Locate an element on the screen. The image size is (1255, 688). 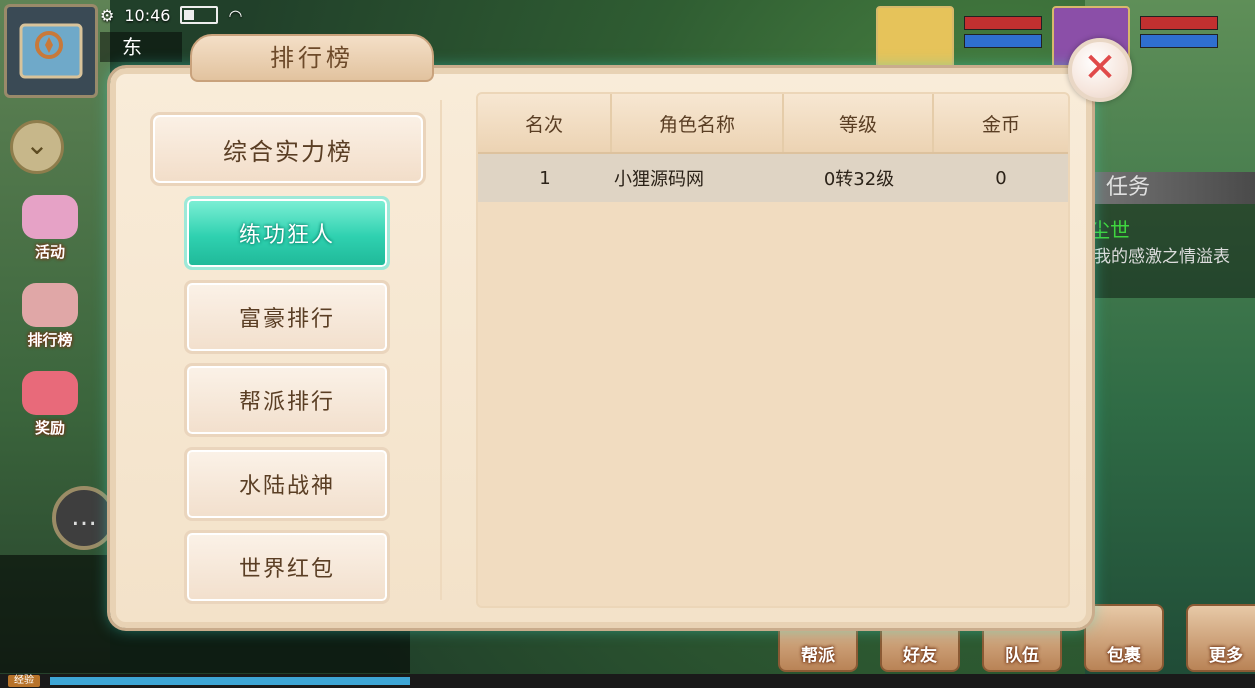
map-button is located at coordinates (51, 51).